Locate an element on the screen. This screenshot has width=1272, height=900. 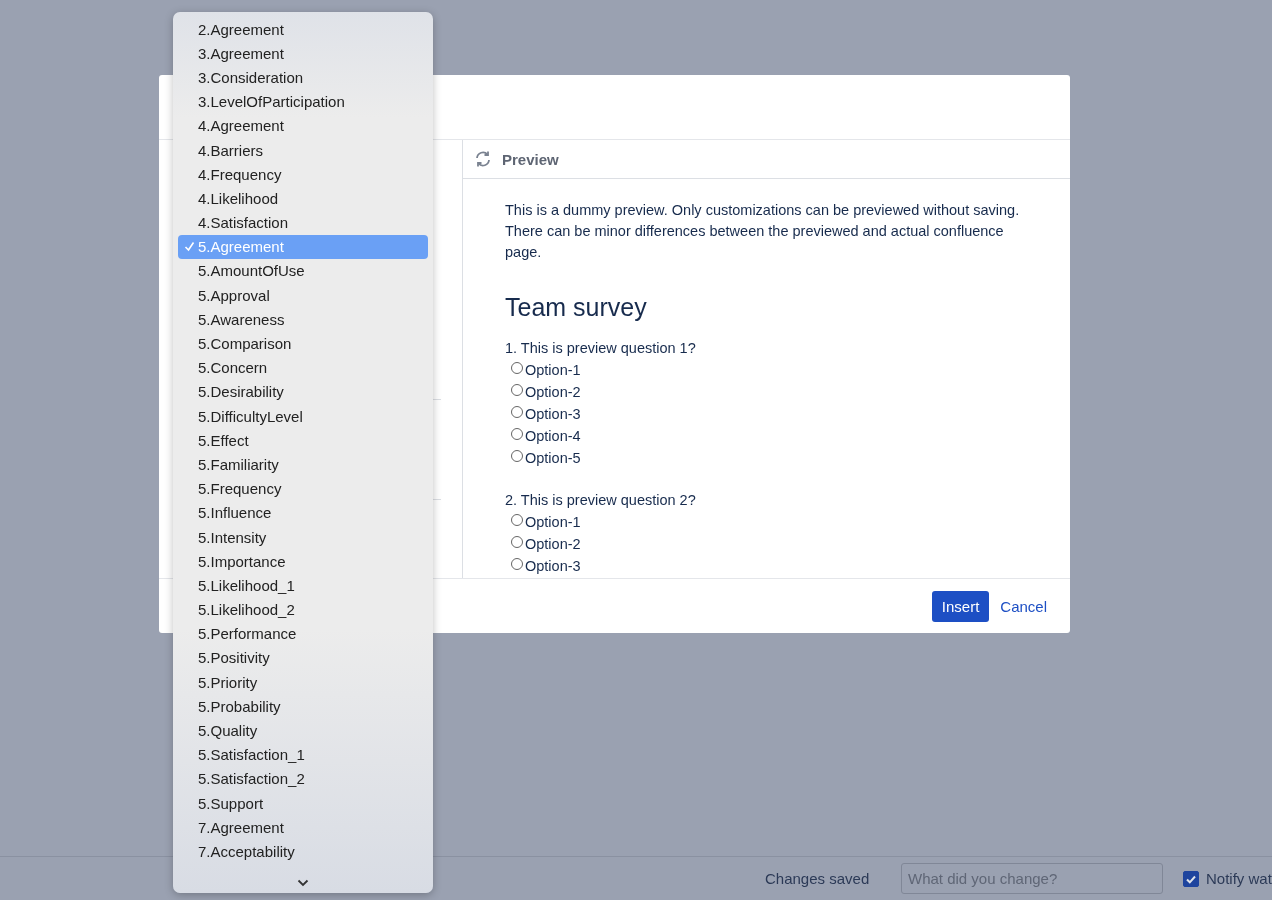
option-label: Option-4 is located at coordinates (553, 436).